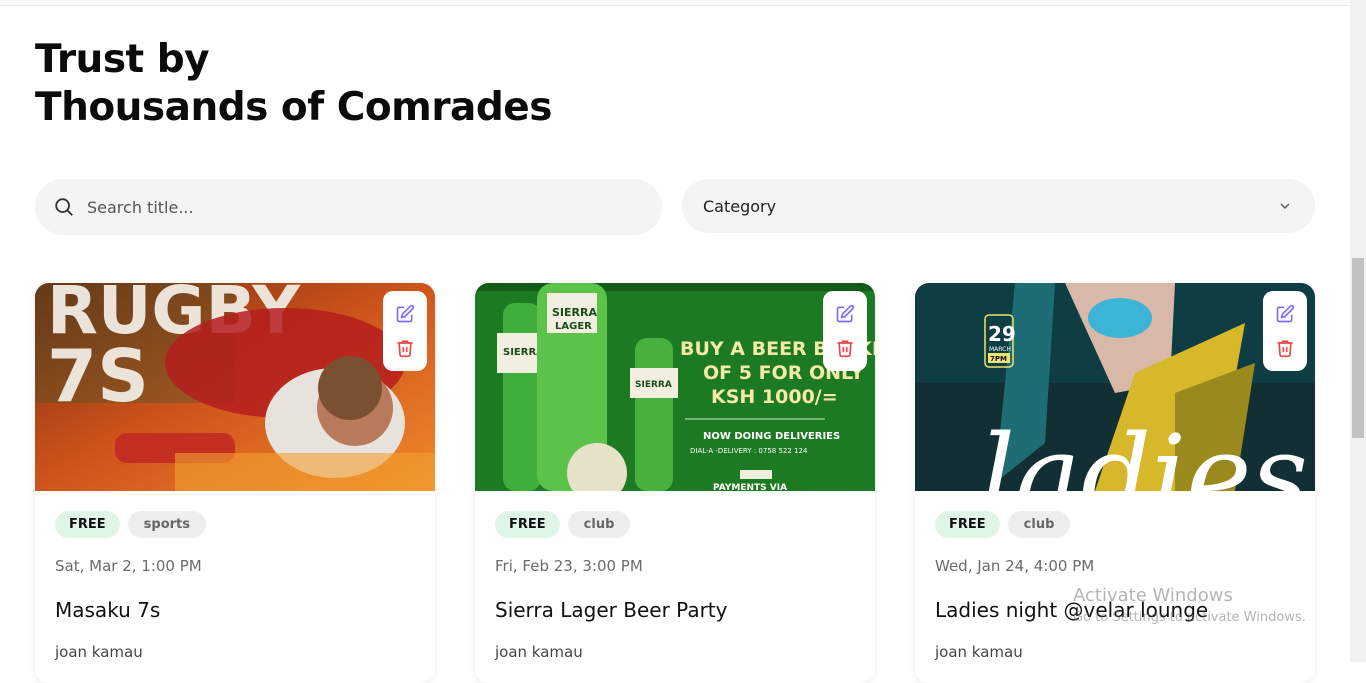  I want to click on scrollbar, so click(1358, 331).